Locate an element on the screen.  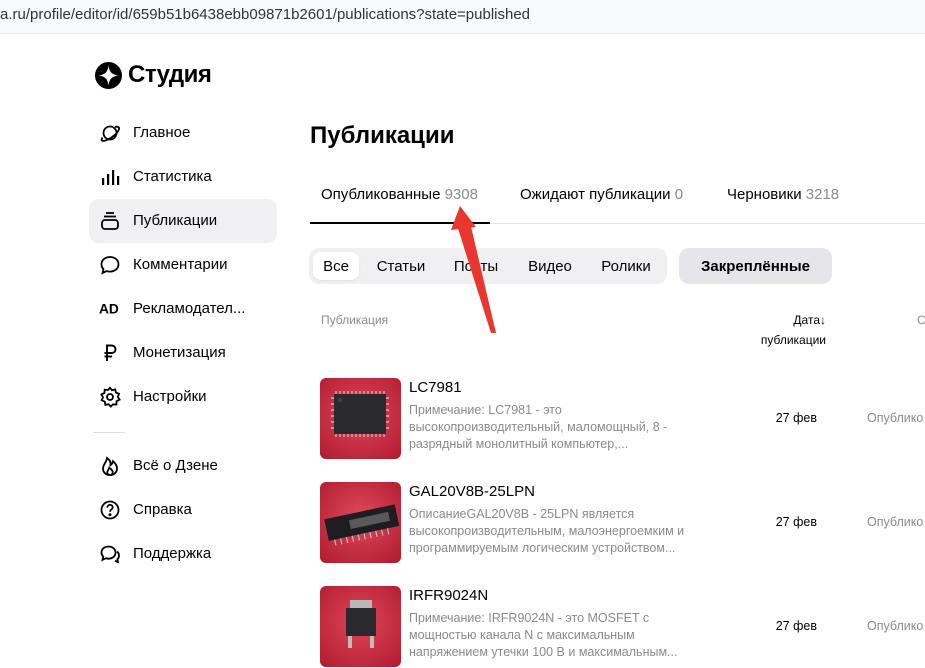
ruble-icon is located at coordinates (110, 353).